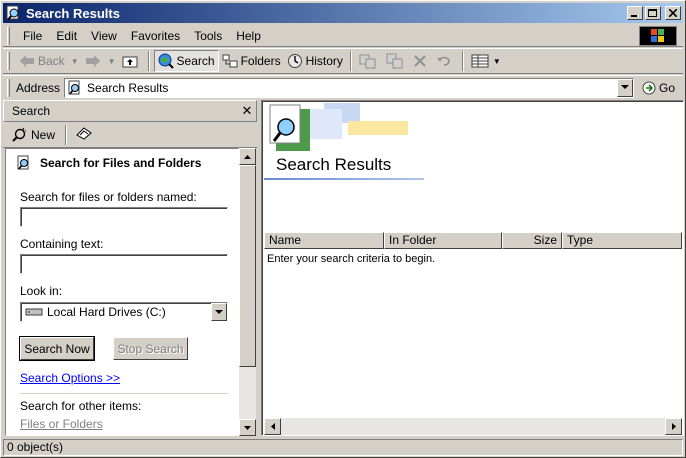 The height and width of the screenshot is (458, 686). I want to click on search-window-icon, so click(12, 13).